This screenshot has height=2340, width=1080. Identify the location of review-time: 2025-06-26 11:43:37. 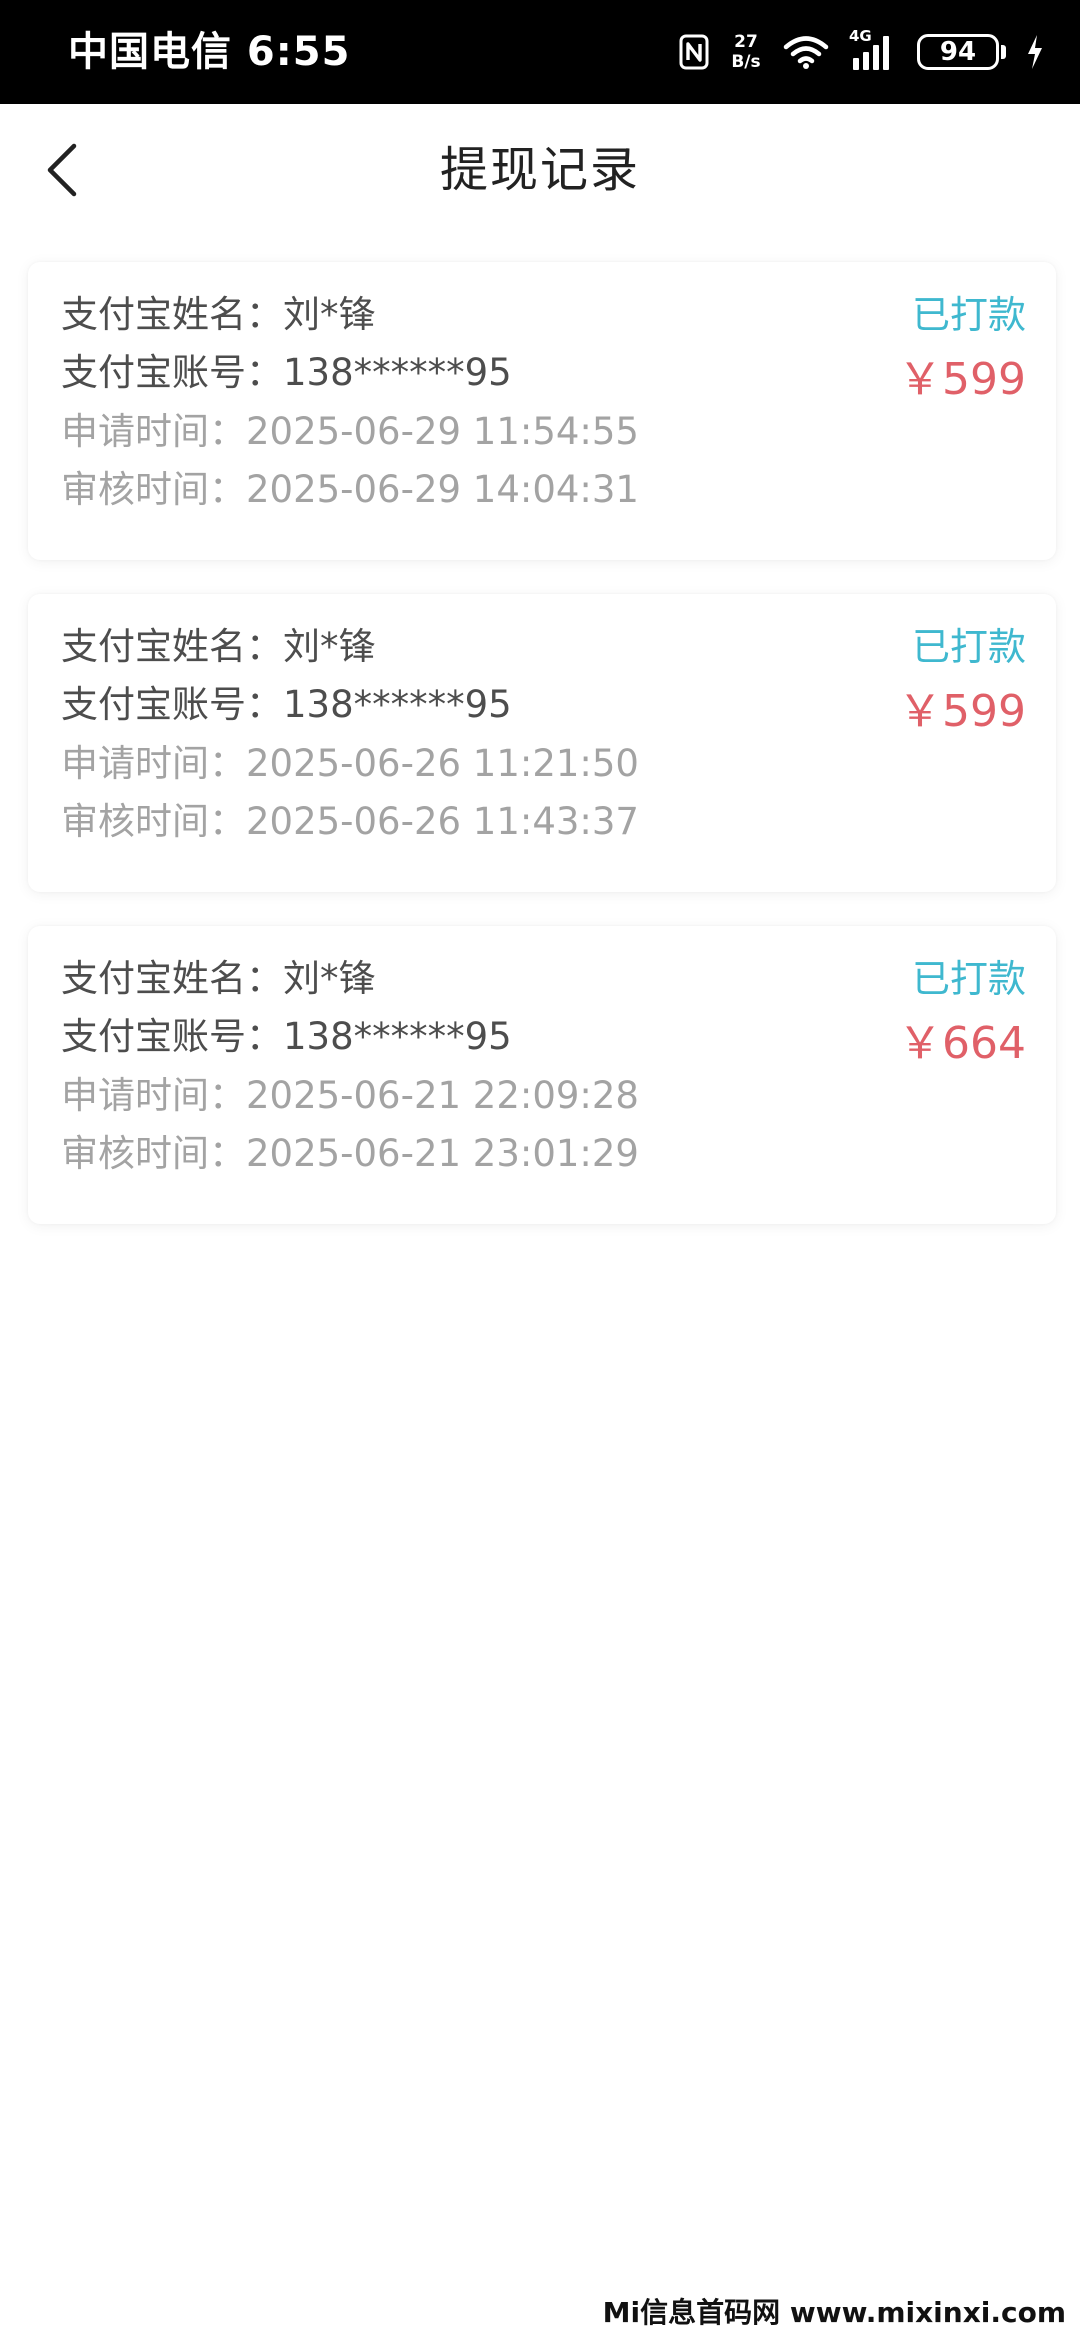
(442, 821).